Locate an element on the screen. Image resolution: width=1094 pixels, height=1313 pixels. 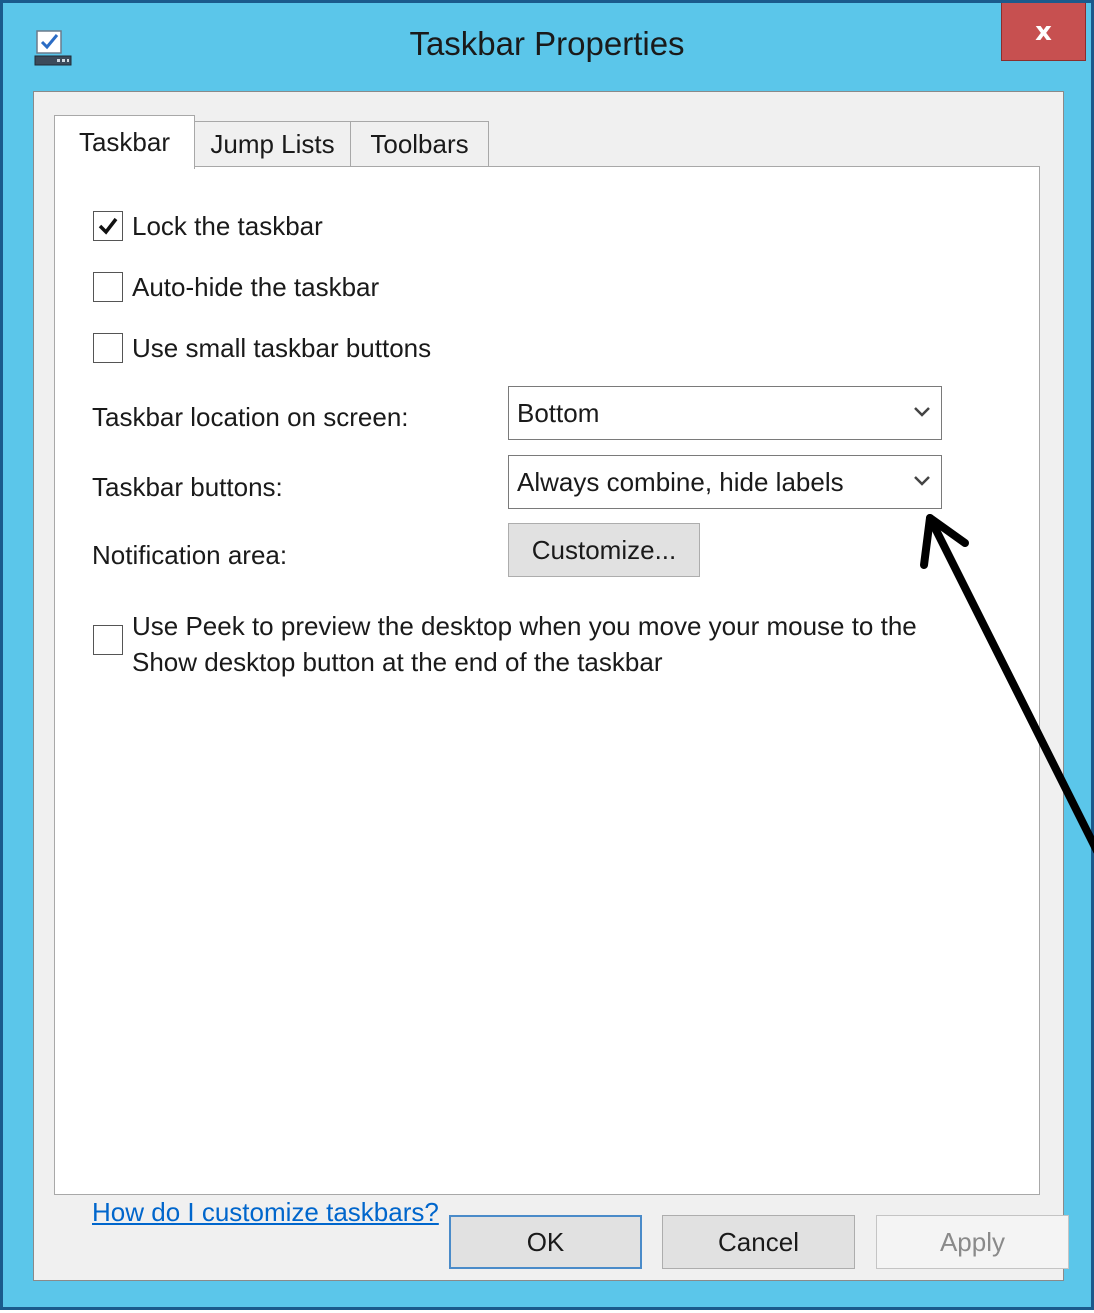
title-bar: Taskbar Properties x is located at coordinates (547, 47).